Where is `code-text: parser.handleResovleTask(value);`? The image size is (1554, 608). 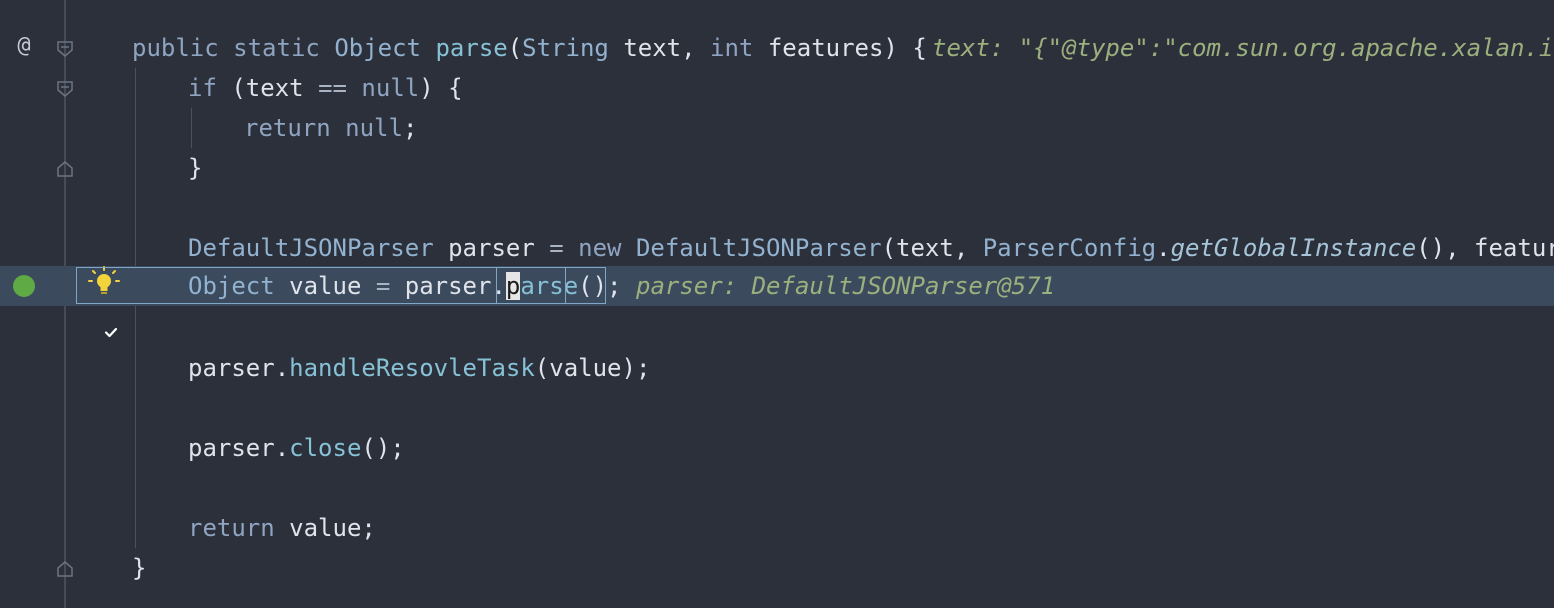 code-text: parser.handleResovleTask(value); is located at coordinates (419, 368).